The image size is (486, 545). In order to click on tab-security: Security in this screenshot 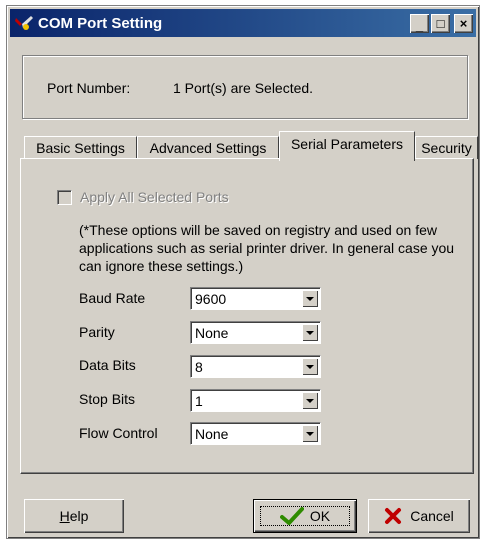, I will do `click(446, 147)`.